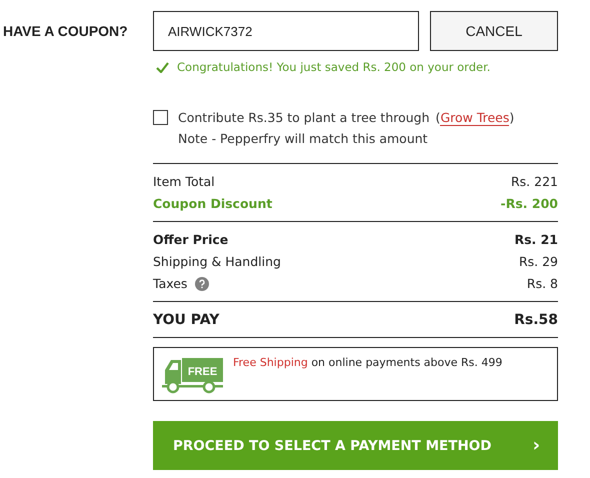 The width and height of the screenshot is (590, 478). Describe the element at coordinates (304, 118) in the screenshot. I see `donation-text: Contribute Rs.35 to plant a tree through` at that location.